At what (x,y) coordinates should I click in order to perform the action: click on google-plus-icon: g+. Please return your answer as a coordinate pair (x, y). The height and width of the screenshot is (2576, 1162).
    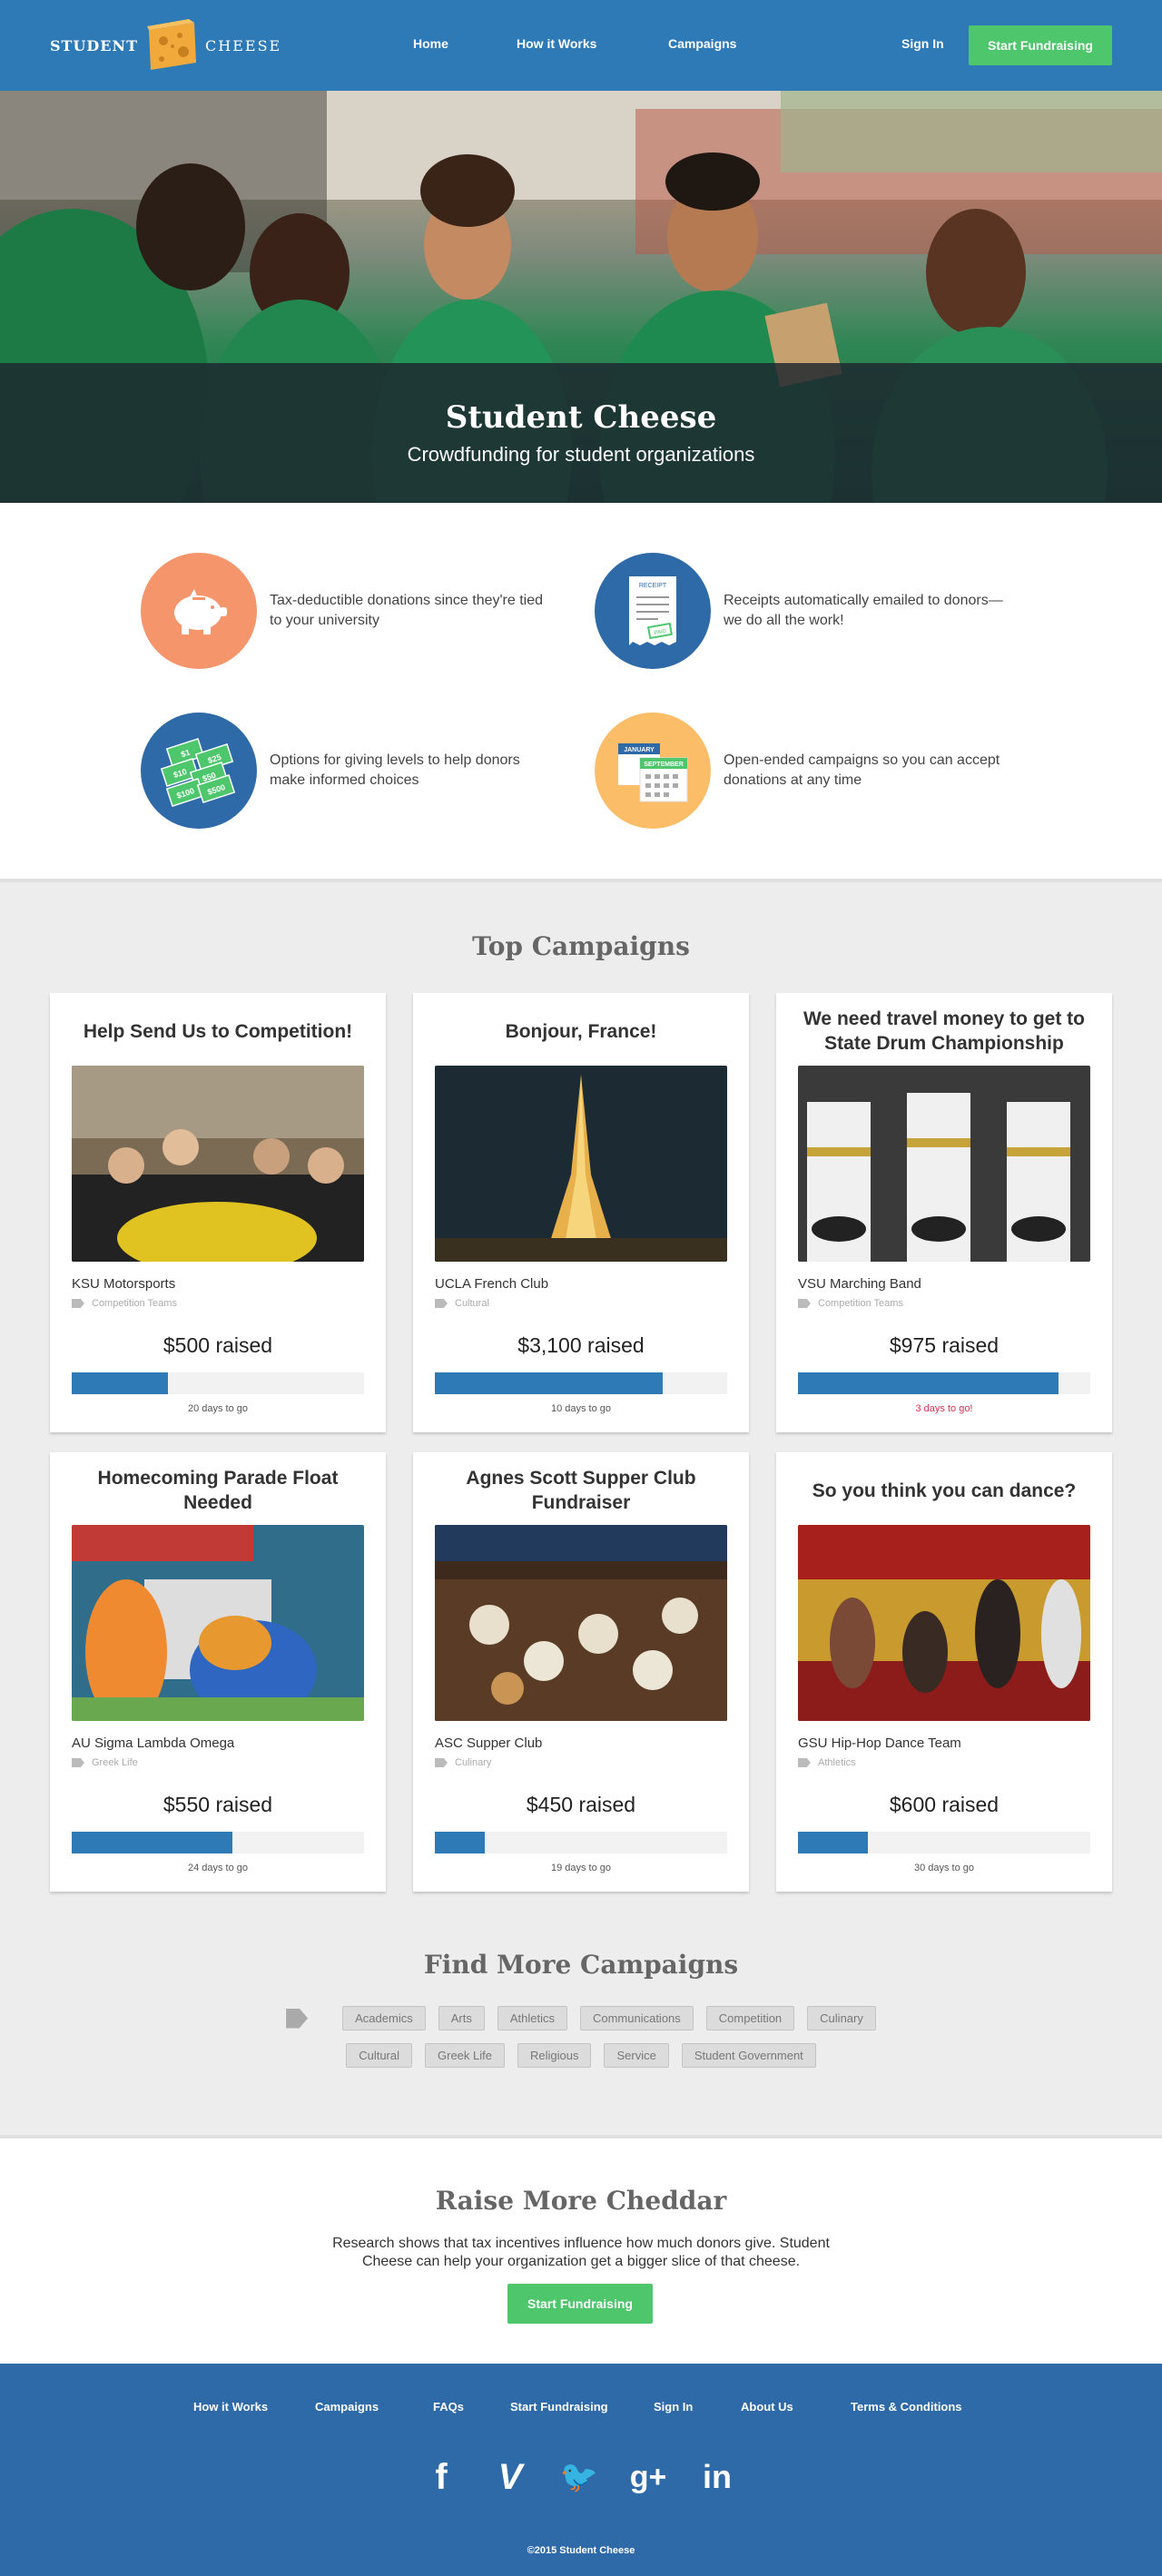
    Looking at the image, I should click on (648, 2477).